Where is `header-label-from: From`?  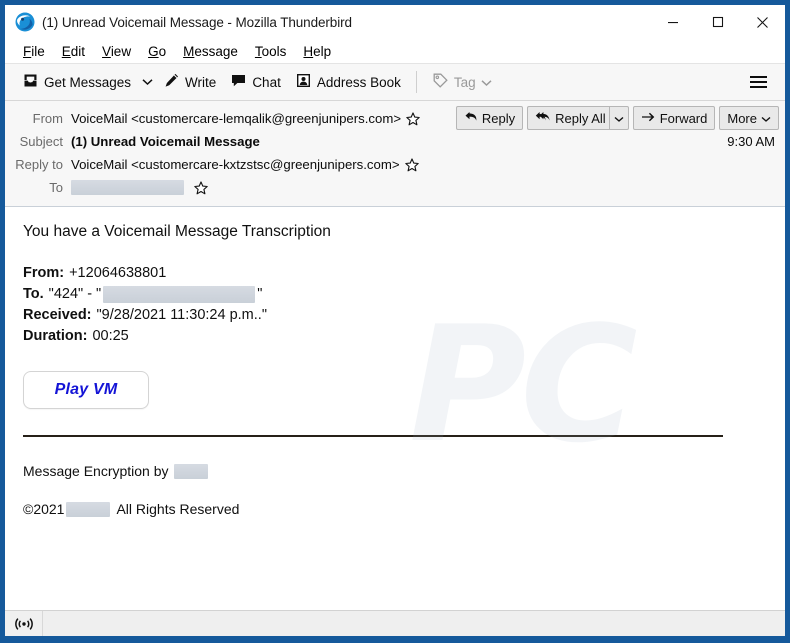 header-label-from: From is located at coordinates (47, 118).